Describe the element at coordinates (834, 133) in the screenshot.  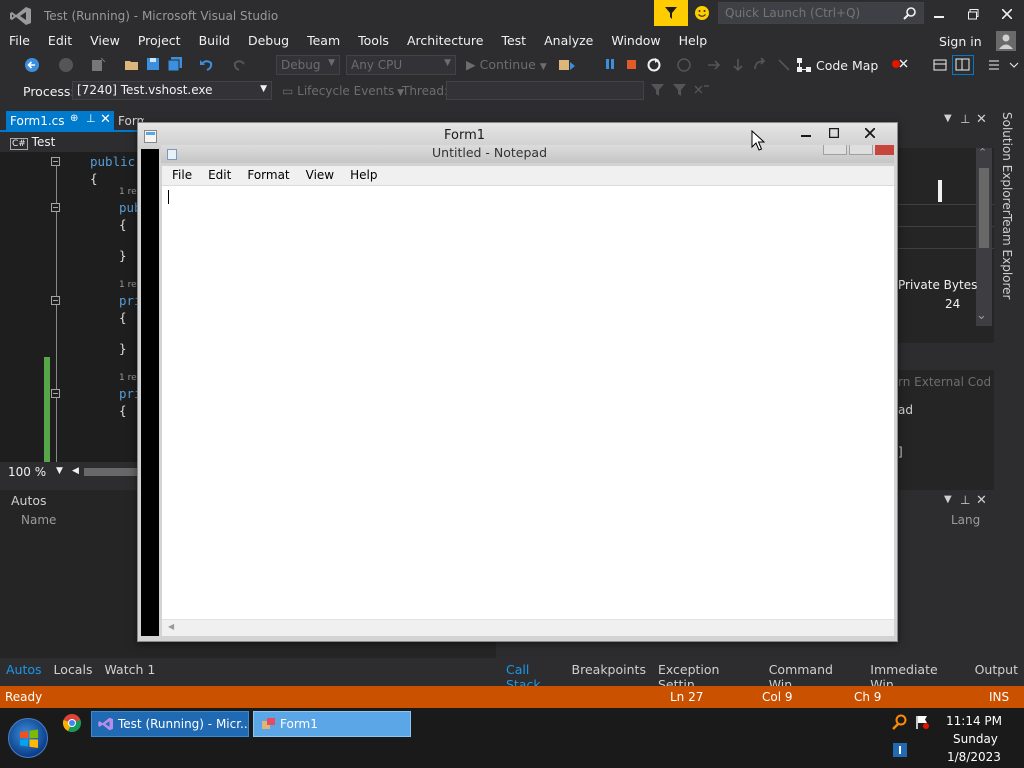
I see `form1-maximize-button` at that location.